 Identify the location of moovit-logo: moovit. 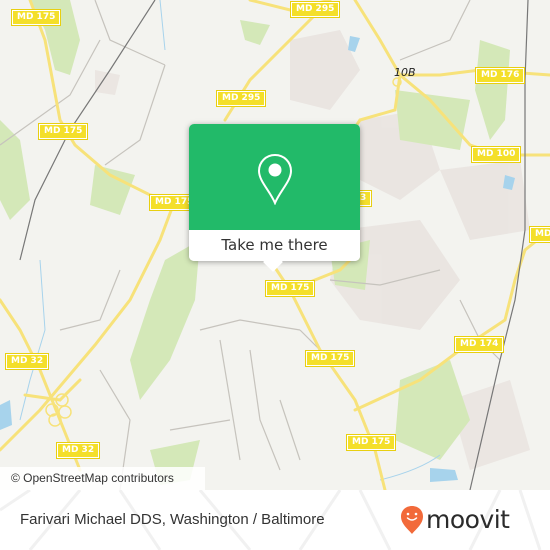
(455, 520).